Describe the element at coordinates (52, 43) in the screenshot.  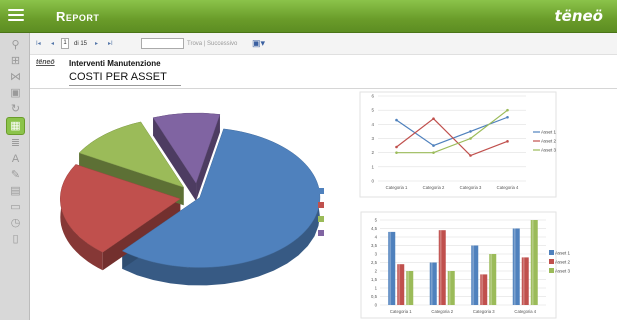
I see `prev-page-button: ◂` at that location.